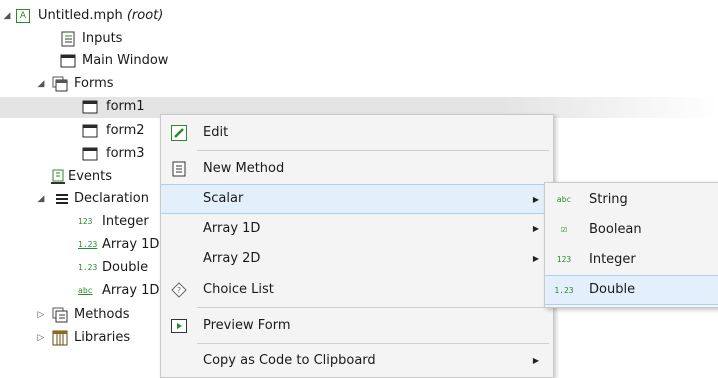 The height and width of the screenshot is (378, 718). What do you see at coordinates (60, 315) in the screenshot?
I see `methods-icon` at bounding box center [60, 315].